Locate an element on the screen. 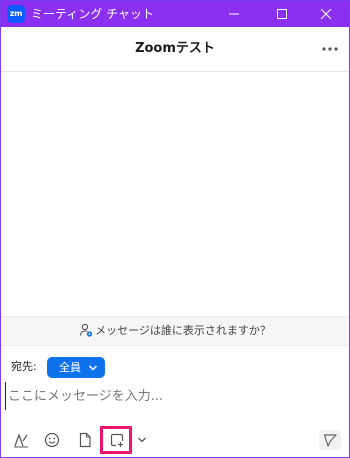 This screenshot has width=350, height=458. send-icon is located at coordinates (330, 440).